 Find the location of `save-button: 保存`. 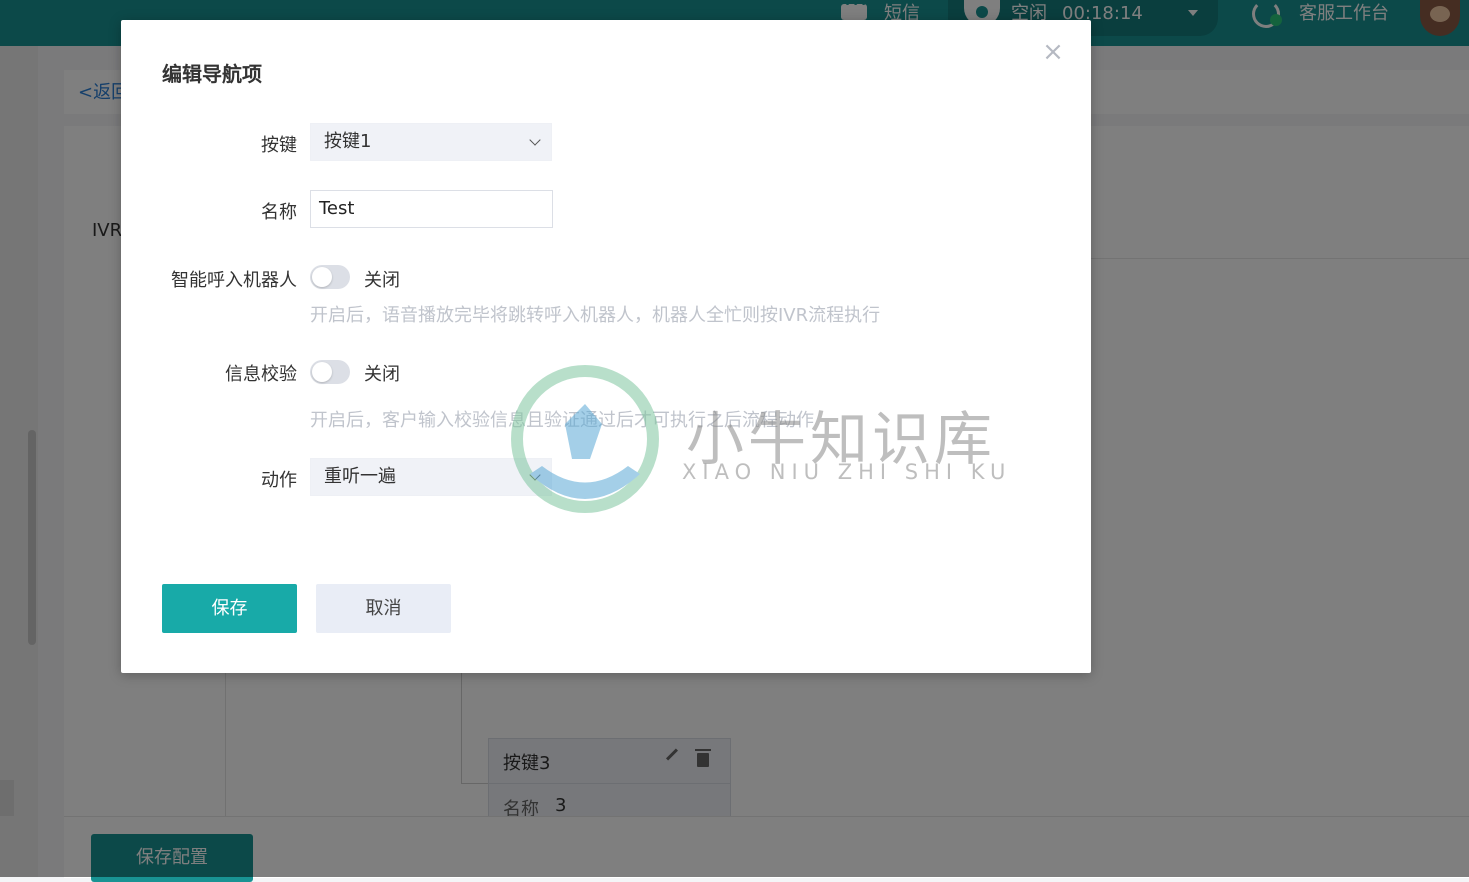

save-button: 保存 is located at coordinates (229, 608).